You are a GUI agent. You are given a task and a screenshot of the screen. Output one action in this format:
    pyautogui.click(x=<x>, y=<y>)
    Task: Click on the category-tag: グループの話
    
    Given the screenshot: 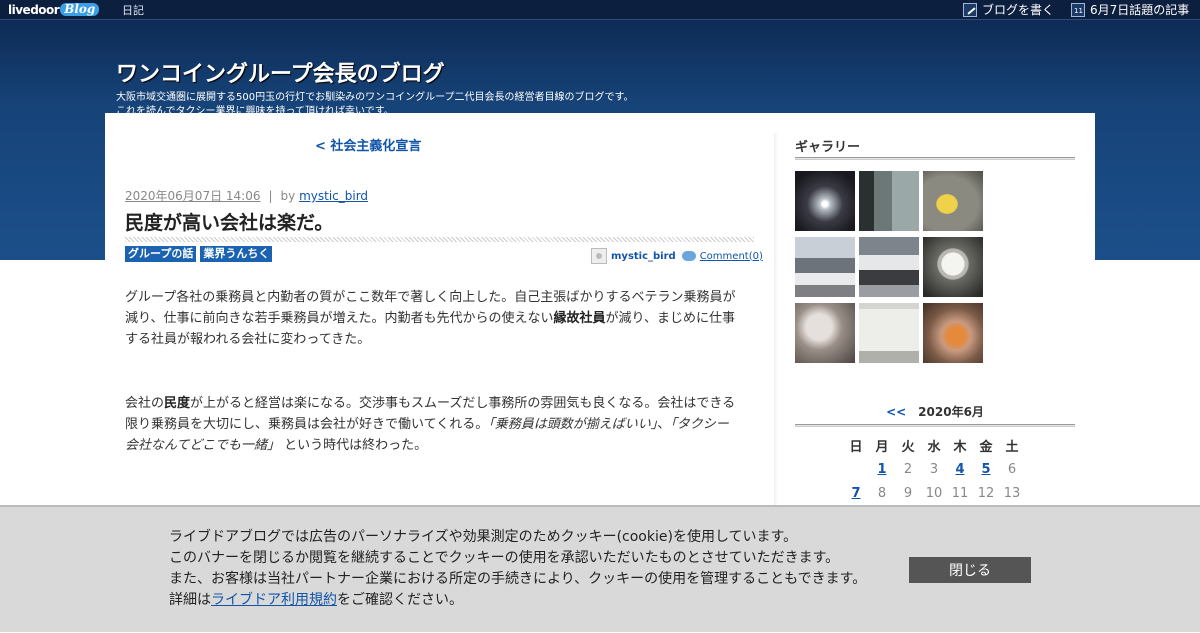 What is the action you would take?
    pyautogui.click(x=161, y=254)
    